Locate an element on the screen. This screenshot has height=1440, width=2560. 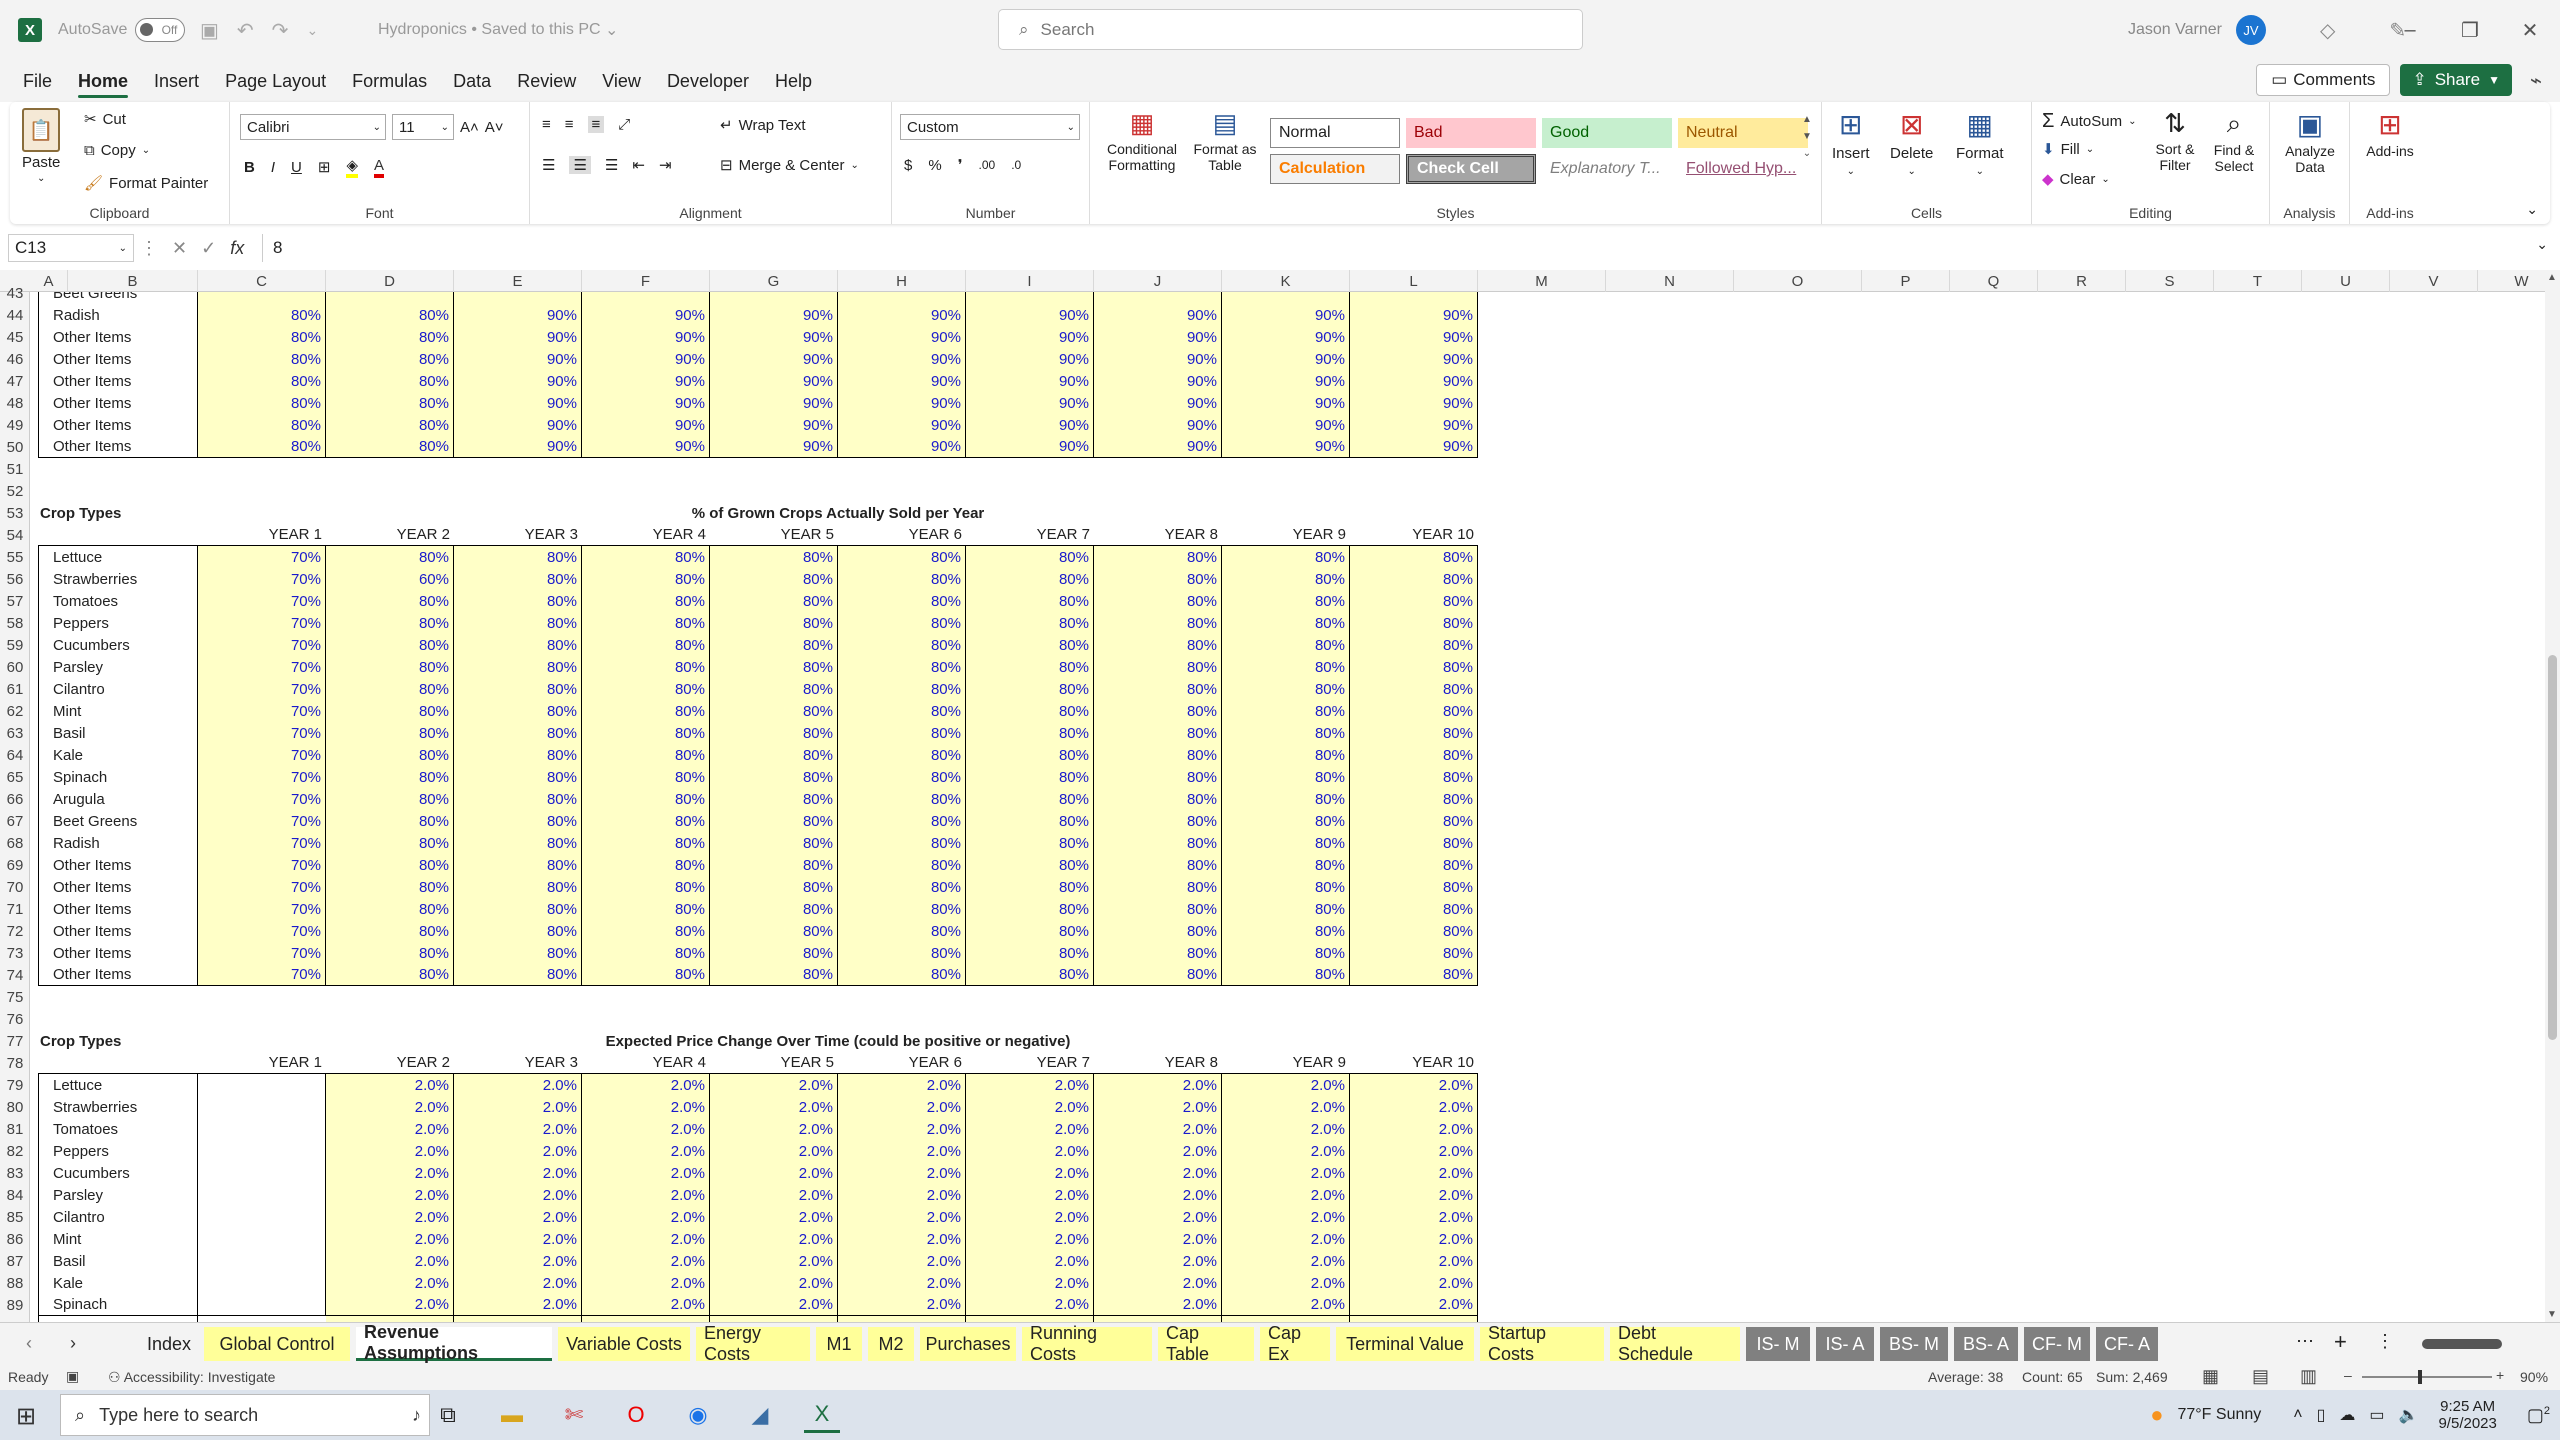
tab-file: File is located at coordinates (37, 81).